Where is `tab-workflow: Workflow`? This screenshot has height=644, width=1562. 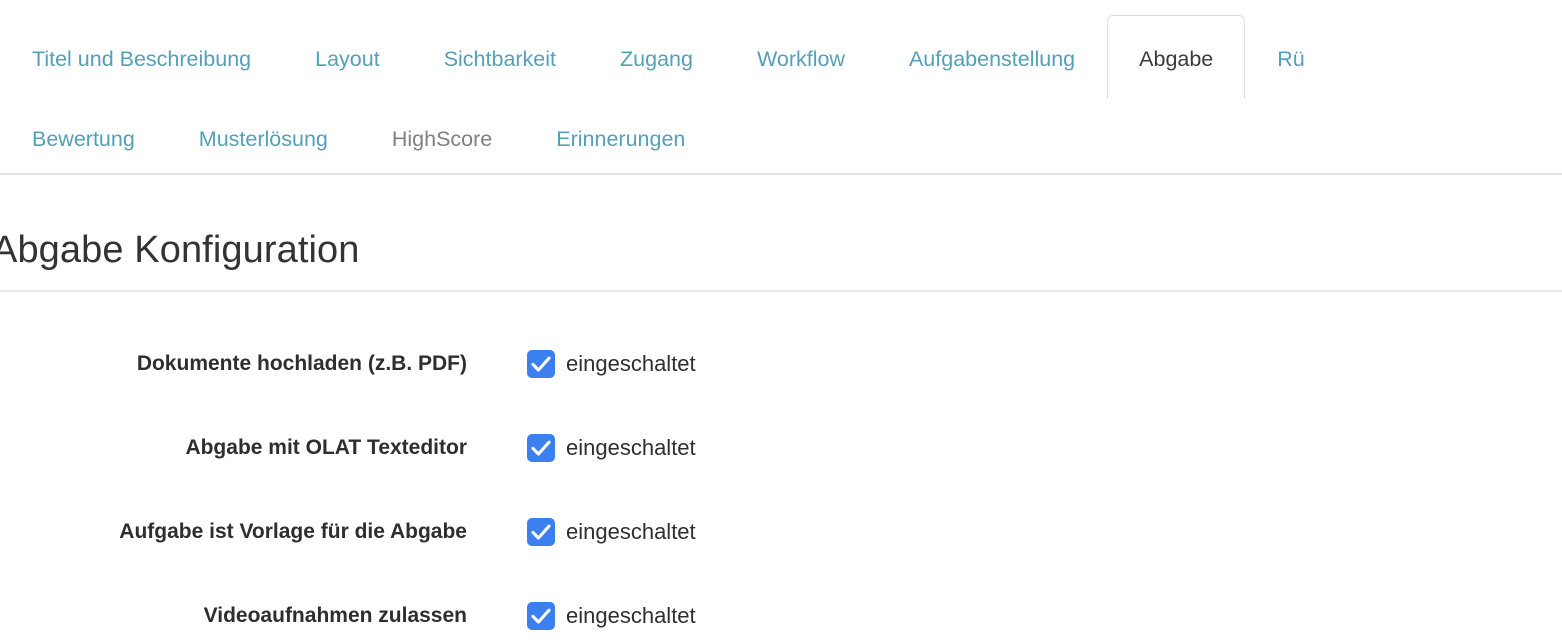 tab-workflow: Workflow is located at coordinates (801, 57).